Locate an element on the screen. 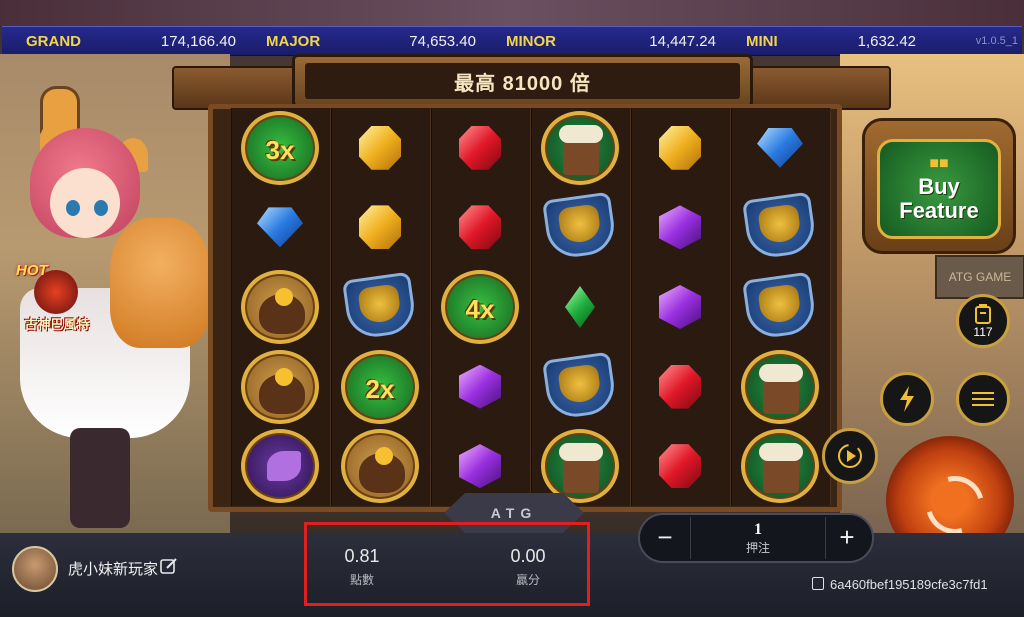 This screenshot has width=1024, height=617. max-win-title: 最高 81000 倍 is located at coordinates (522, 81).